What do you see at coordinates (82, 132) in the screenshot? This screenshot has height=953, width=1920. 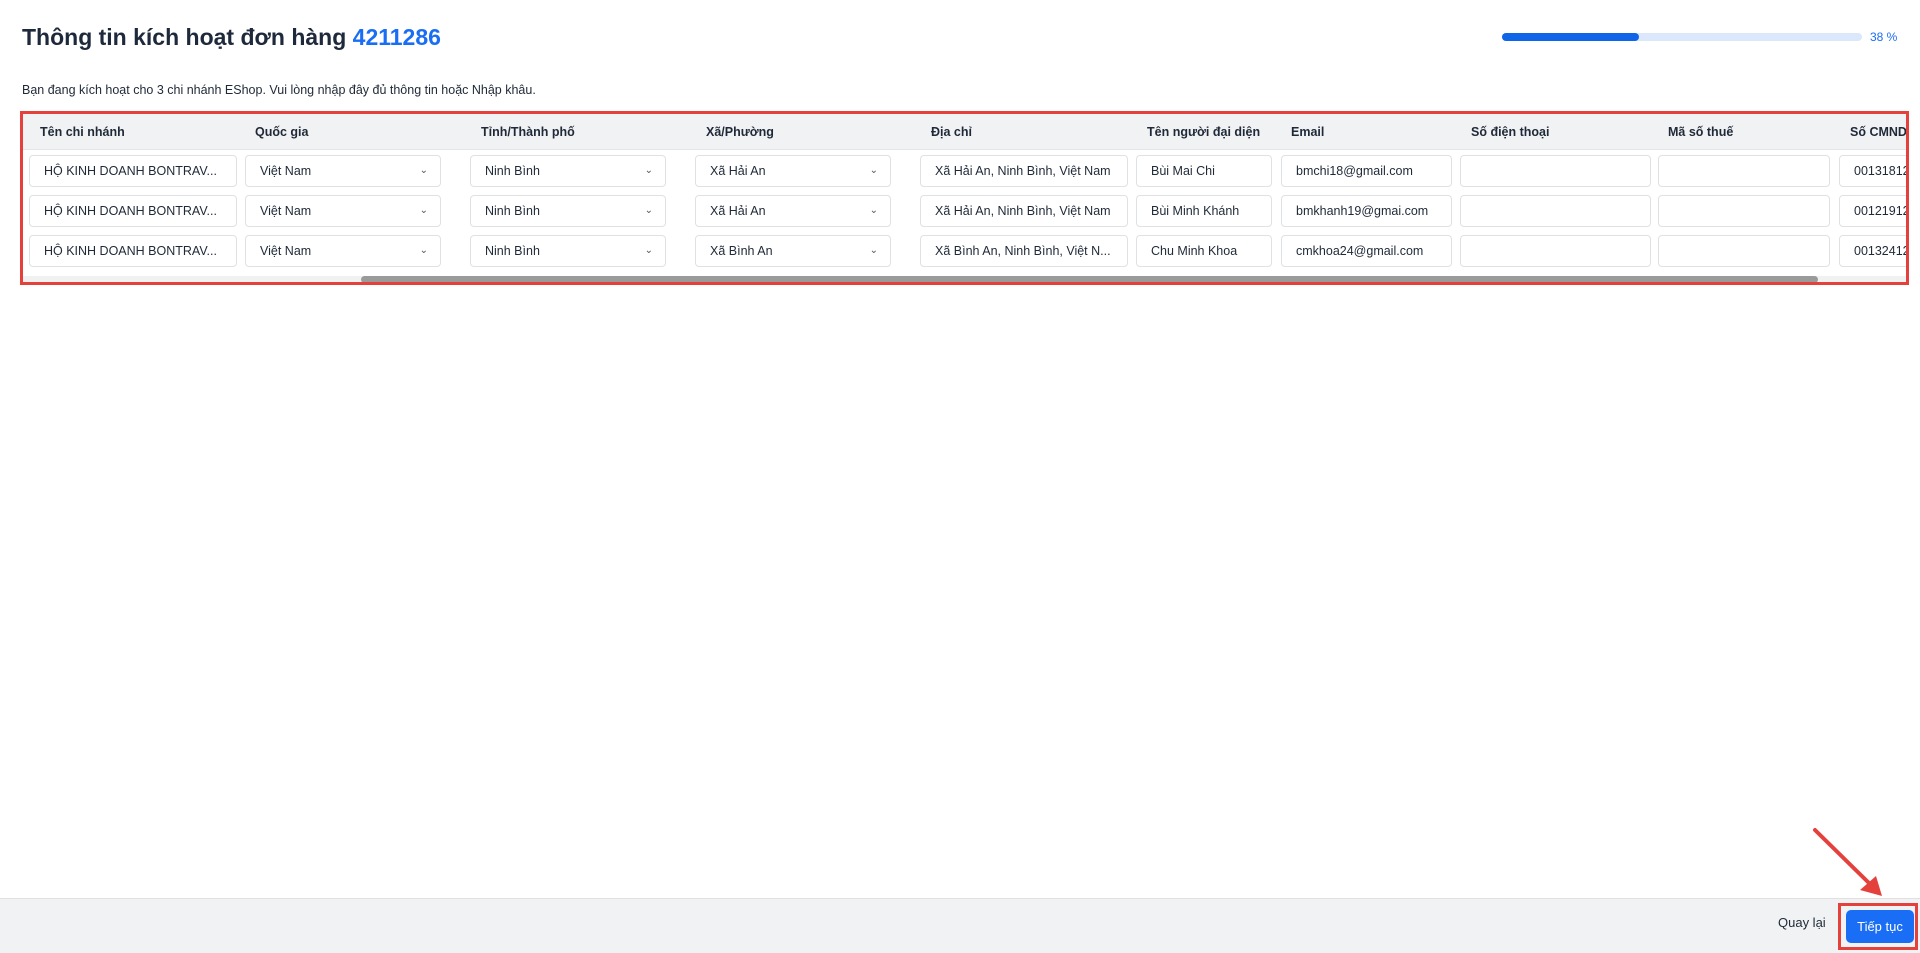 I see `column-header: Tên chi nhánh` at bounding box center [82, 132].